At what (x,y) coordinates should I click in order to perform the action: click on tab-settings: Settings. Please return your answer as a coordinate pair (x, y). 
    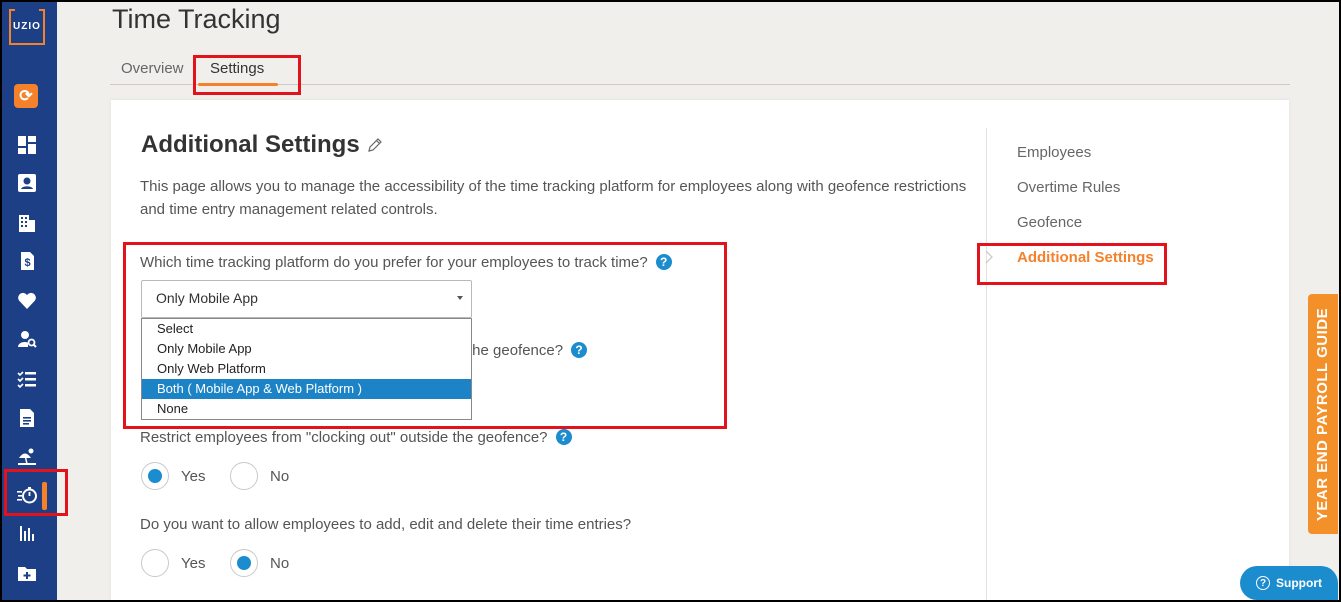
    Looking at the image, I should click on (237, 68).